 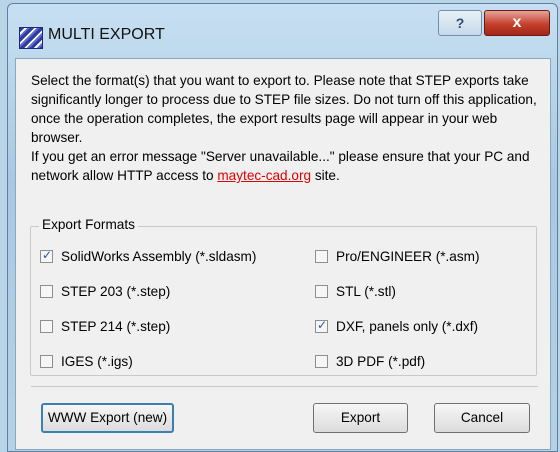 I want to click on checkbox-label: STEP 203 (*.step), so click(x=116, y=291).